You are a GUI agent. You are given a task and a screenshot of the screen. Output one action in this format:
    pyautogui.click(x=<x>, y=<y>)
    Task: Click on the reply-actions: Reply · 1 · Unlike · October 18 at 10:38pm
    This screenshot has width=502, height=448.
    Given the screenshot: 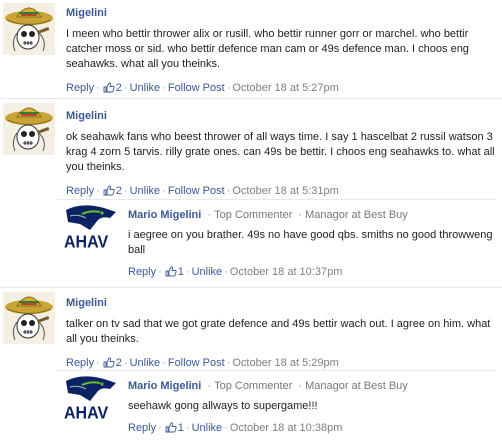 What is the action you would take?
    pyautogui.click(x=313, y=429)
    